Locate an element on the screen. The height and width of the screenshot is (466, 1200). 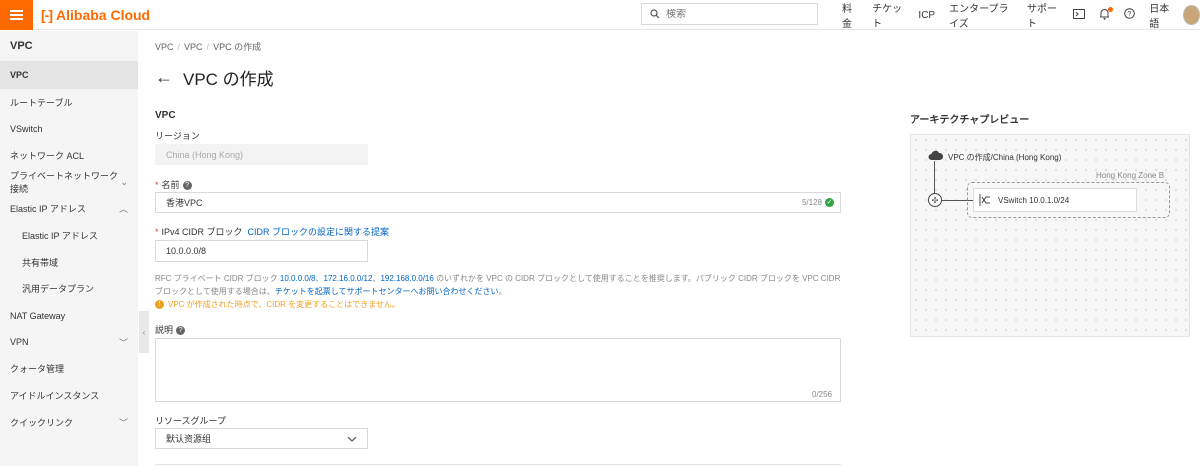
check-circle-icon: ✓ is located at coordinates (829, 202).